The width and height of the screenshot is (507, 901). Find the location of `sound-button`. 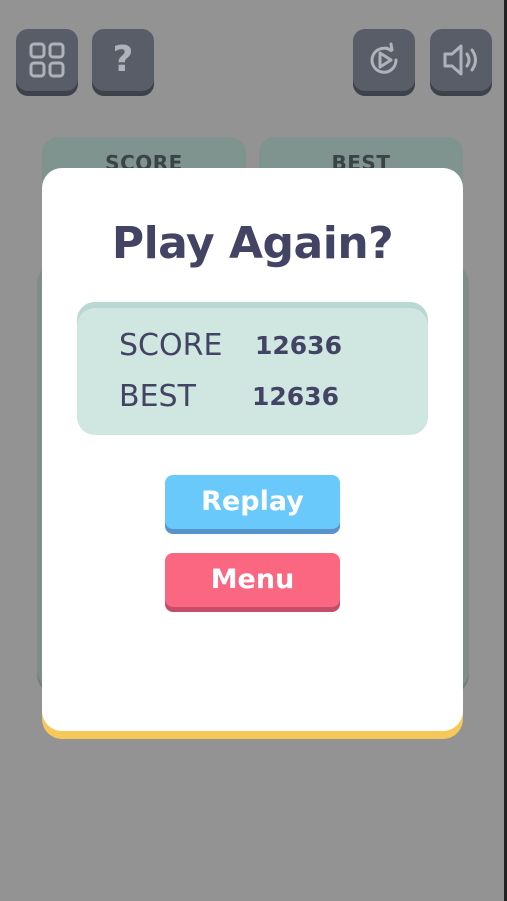

sound-button is located at coordinates (461, 60).